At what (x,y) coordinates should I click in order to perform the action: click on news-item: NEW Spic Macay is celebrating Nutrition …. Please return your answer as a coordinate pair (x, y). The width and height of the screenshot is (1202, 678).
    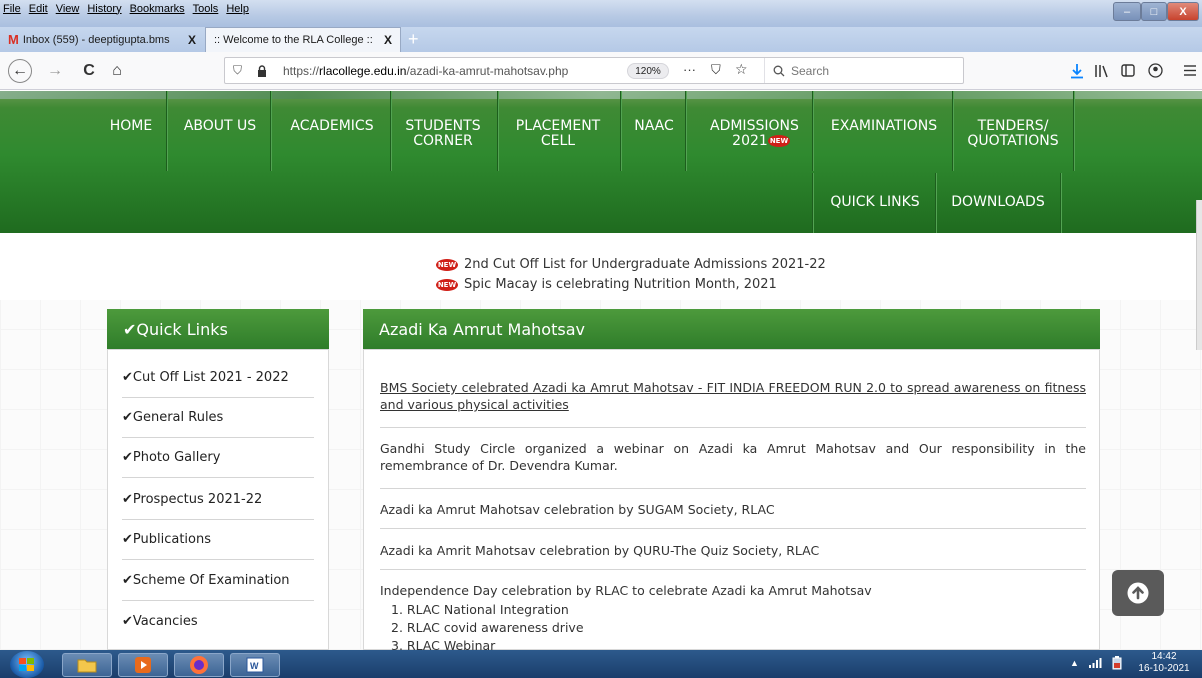
    Looking at the image, I should click on (606, 284).